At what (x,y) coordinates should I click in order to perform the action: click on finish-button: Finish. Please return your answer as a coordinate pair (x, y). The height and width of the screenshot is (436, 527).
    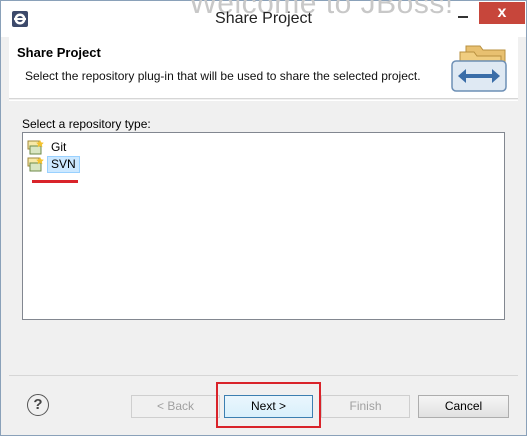
    Looking at the image, I should click on (365, 406).